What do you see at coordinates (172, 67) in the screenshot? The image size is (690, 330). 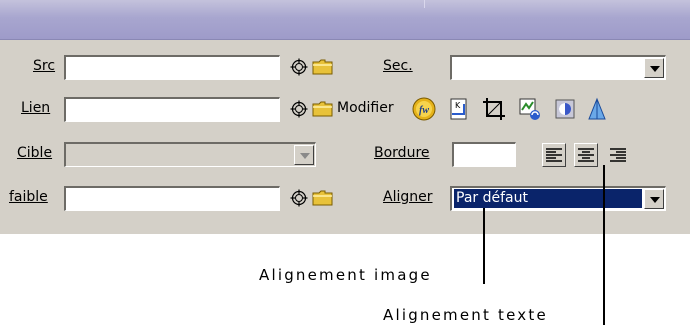 I see `src-input` at bounding box center [172, 67].